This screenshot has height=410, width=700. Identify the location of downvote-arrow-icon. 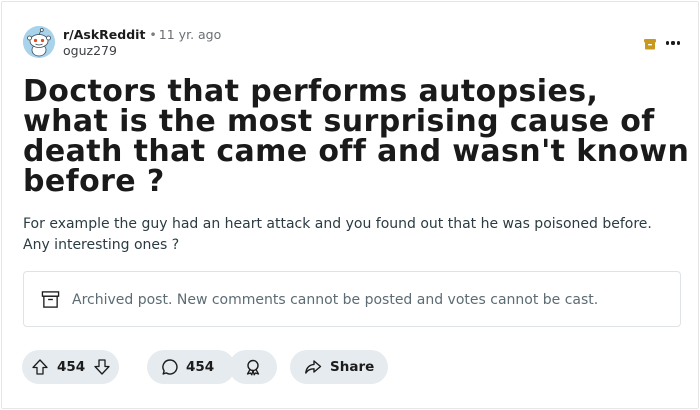
(102, 367).